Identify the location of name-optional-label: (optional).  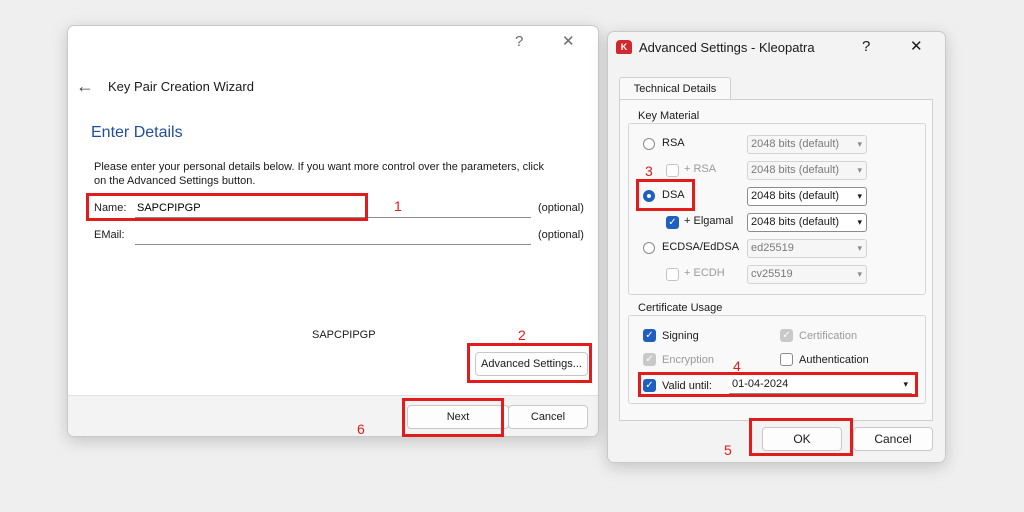
(561, 208).